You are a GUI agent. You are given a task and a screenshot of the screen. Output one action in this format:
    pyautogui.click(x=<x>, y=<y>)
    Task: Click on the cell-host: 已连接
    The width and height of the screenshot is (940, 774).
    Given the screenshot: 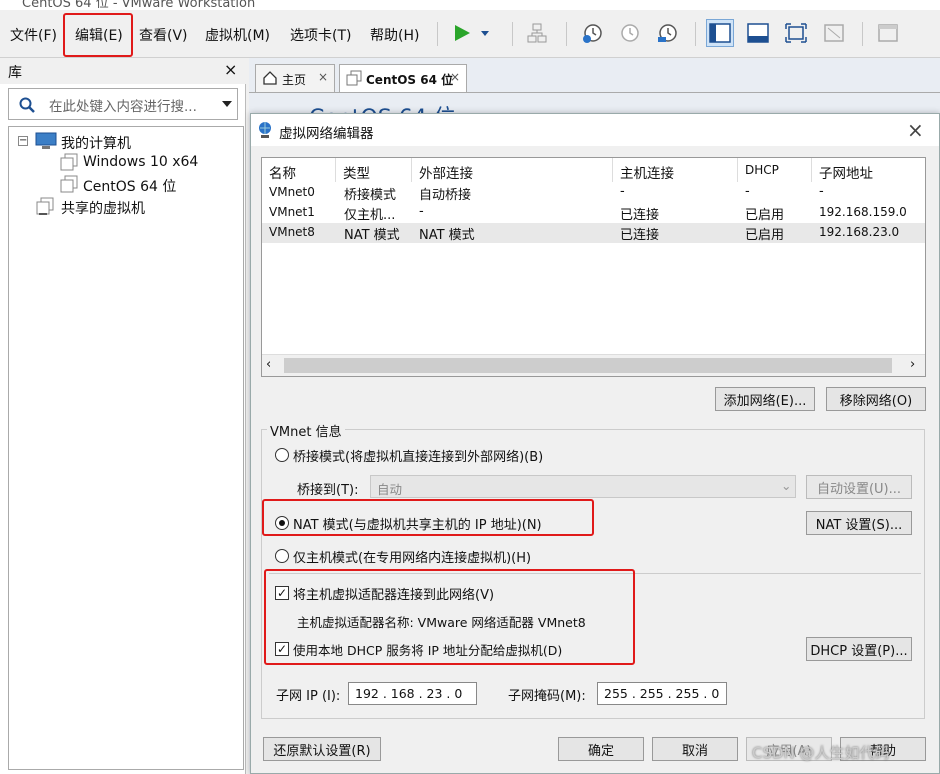 What is the action you would take?
    pyautogui.click(x=640, y=215)
    